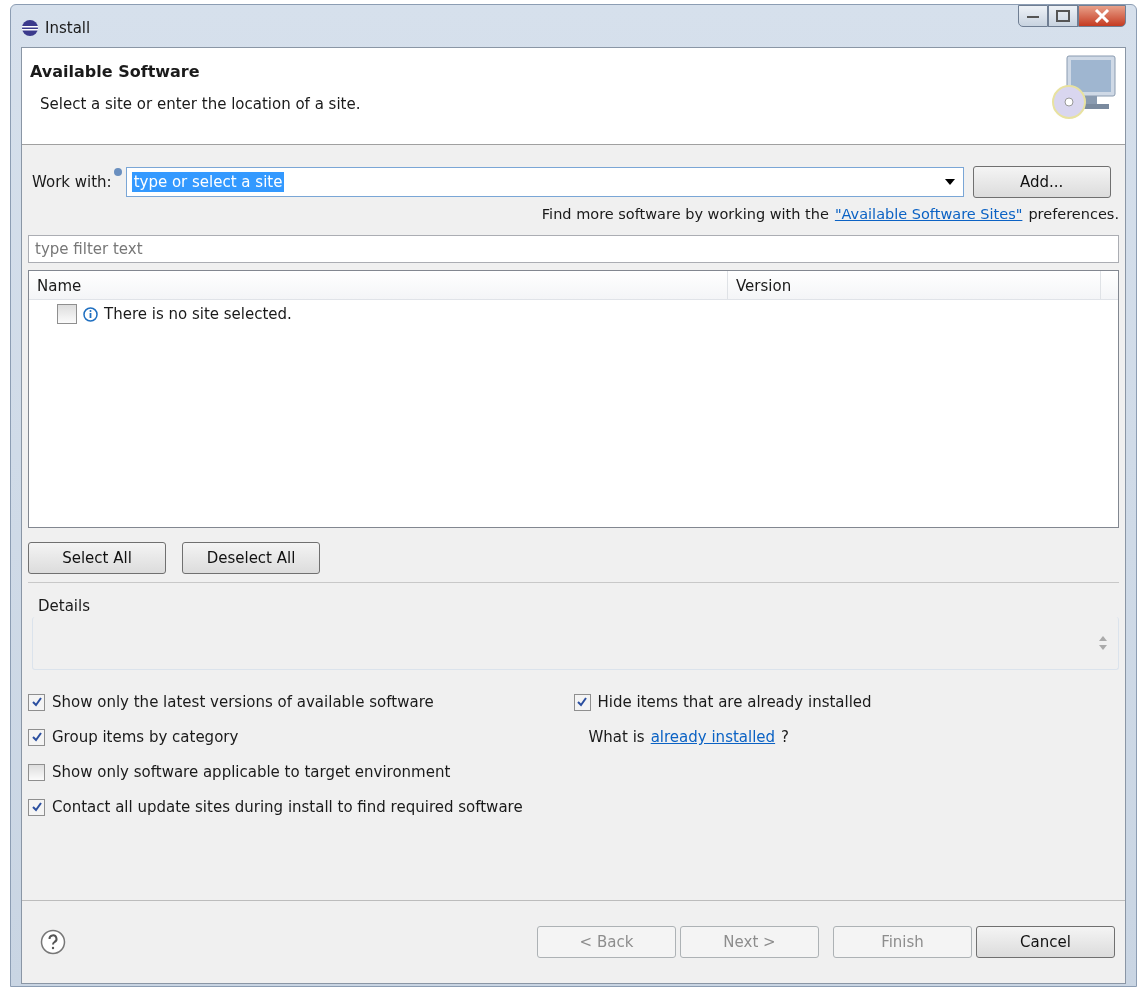 This screenshot has width=1147, height=987. Describe the element at coordinates (115, 71) in the screenshot. I see `page-title: Available Software` at that location.